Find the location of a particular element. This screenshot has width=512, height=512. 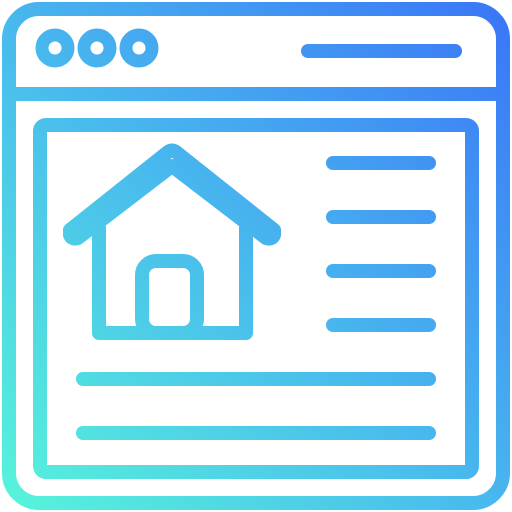

house-walls is located at coordinates (172, 280).